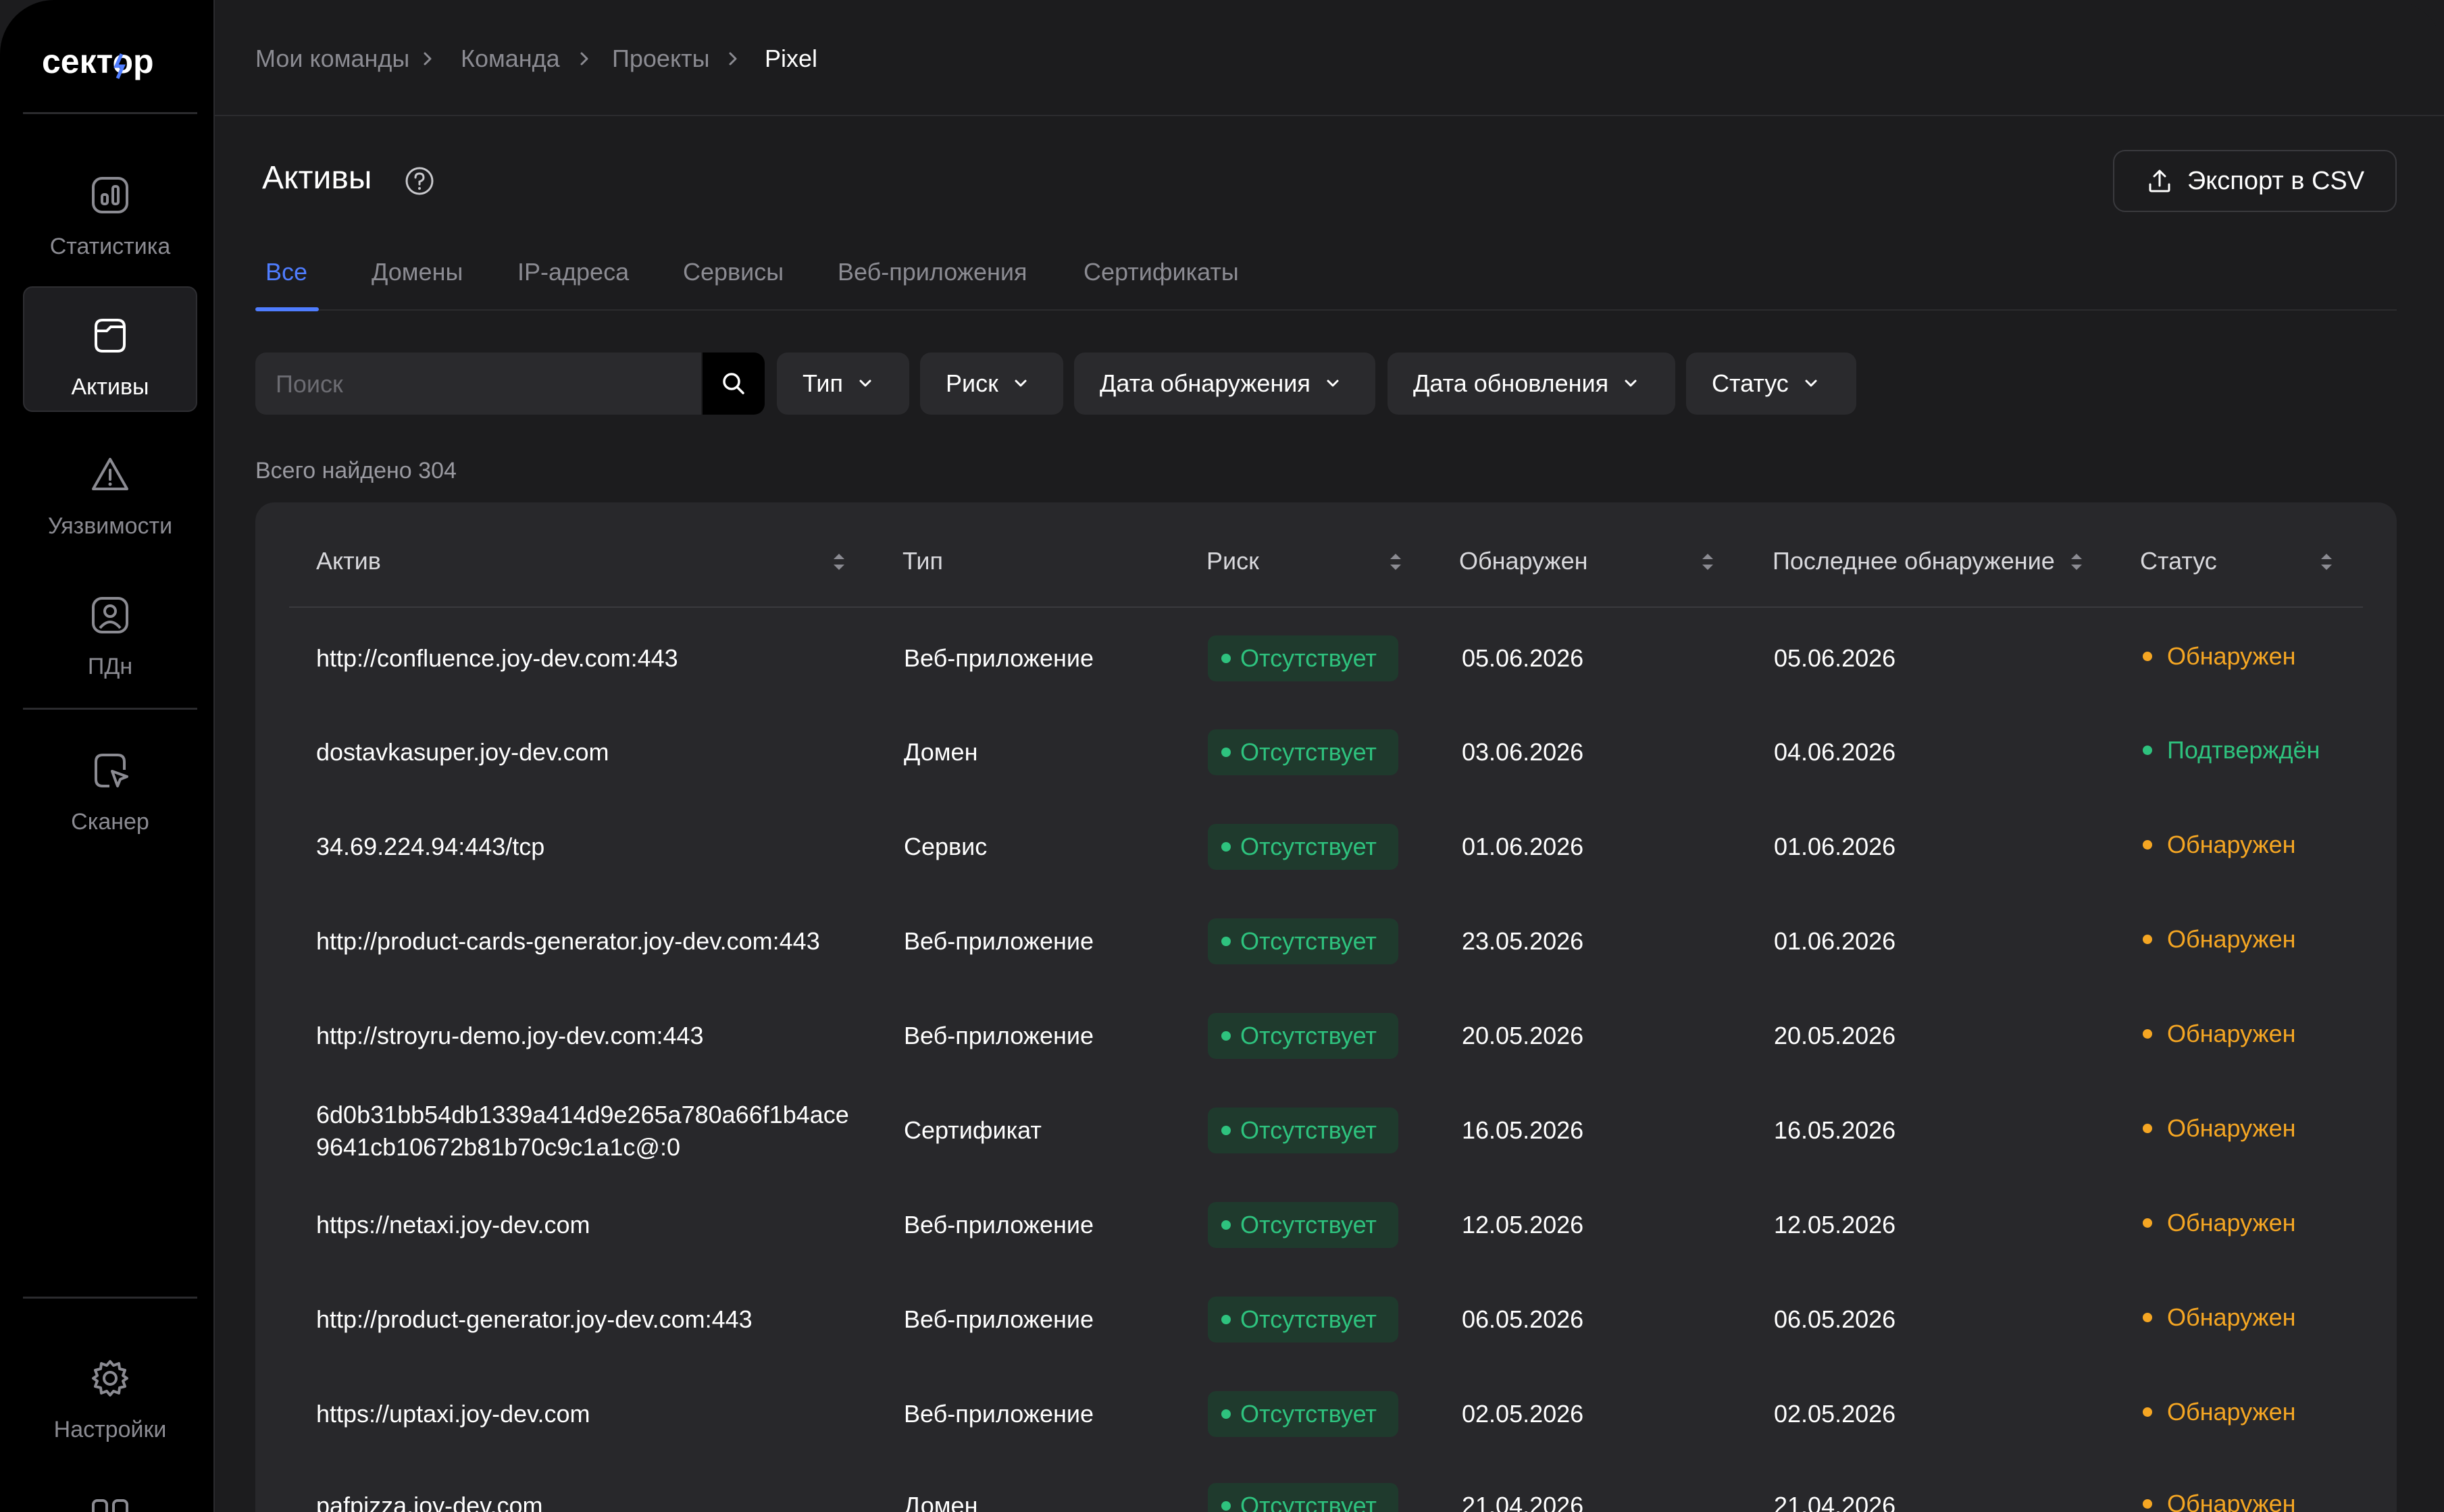 The height and width of the screenshot is (1512, 2444). What do you see at coordinates (1523, 1319) in the screenshot?
I see `found-date: 06.05.2026` at bounding box center [1523, 1319].